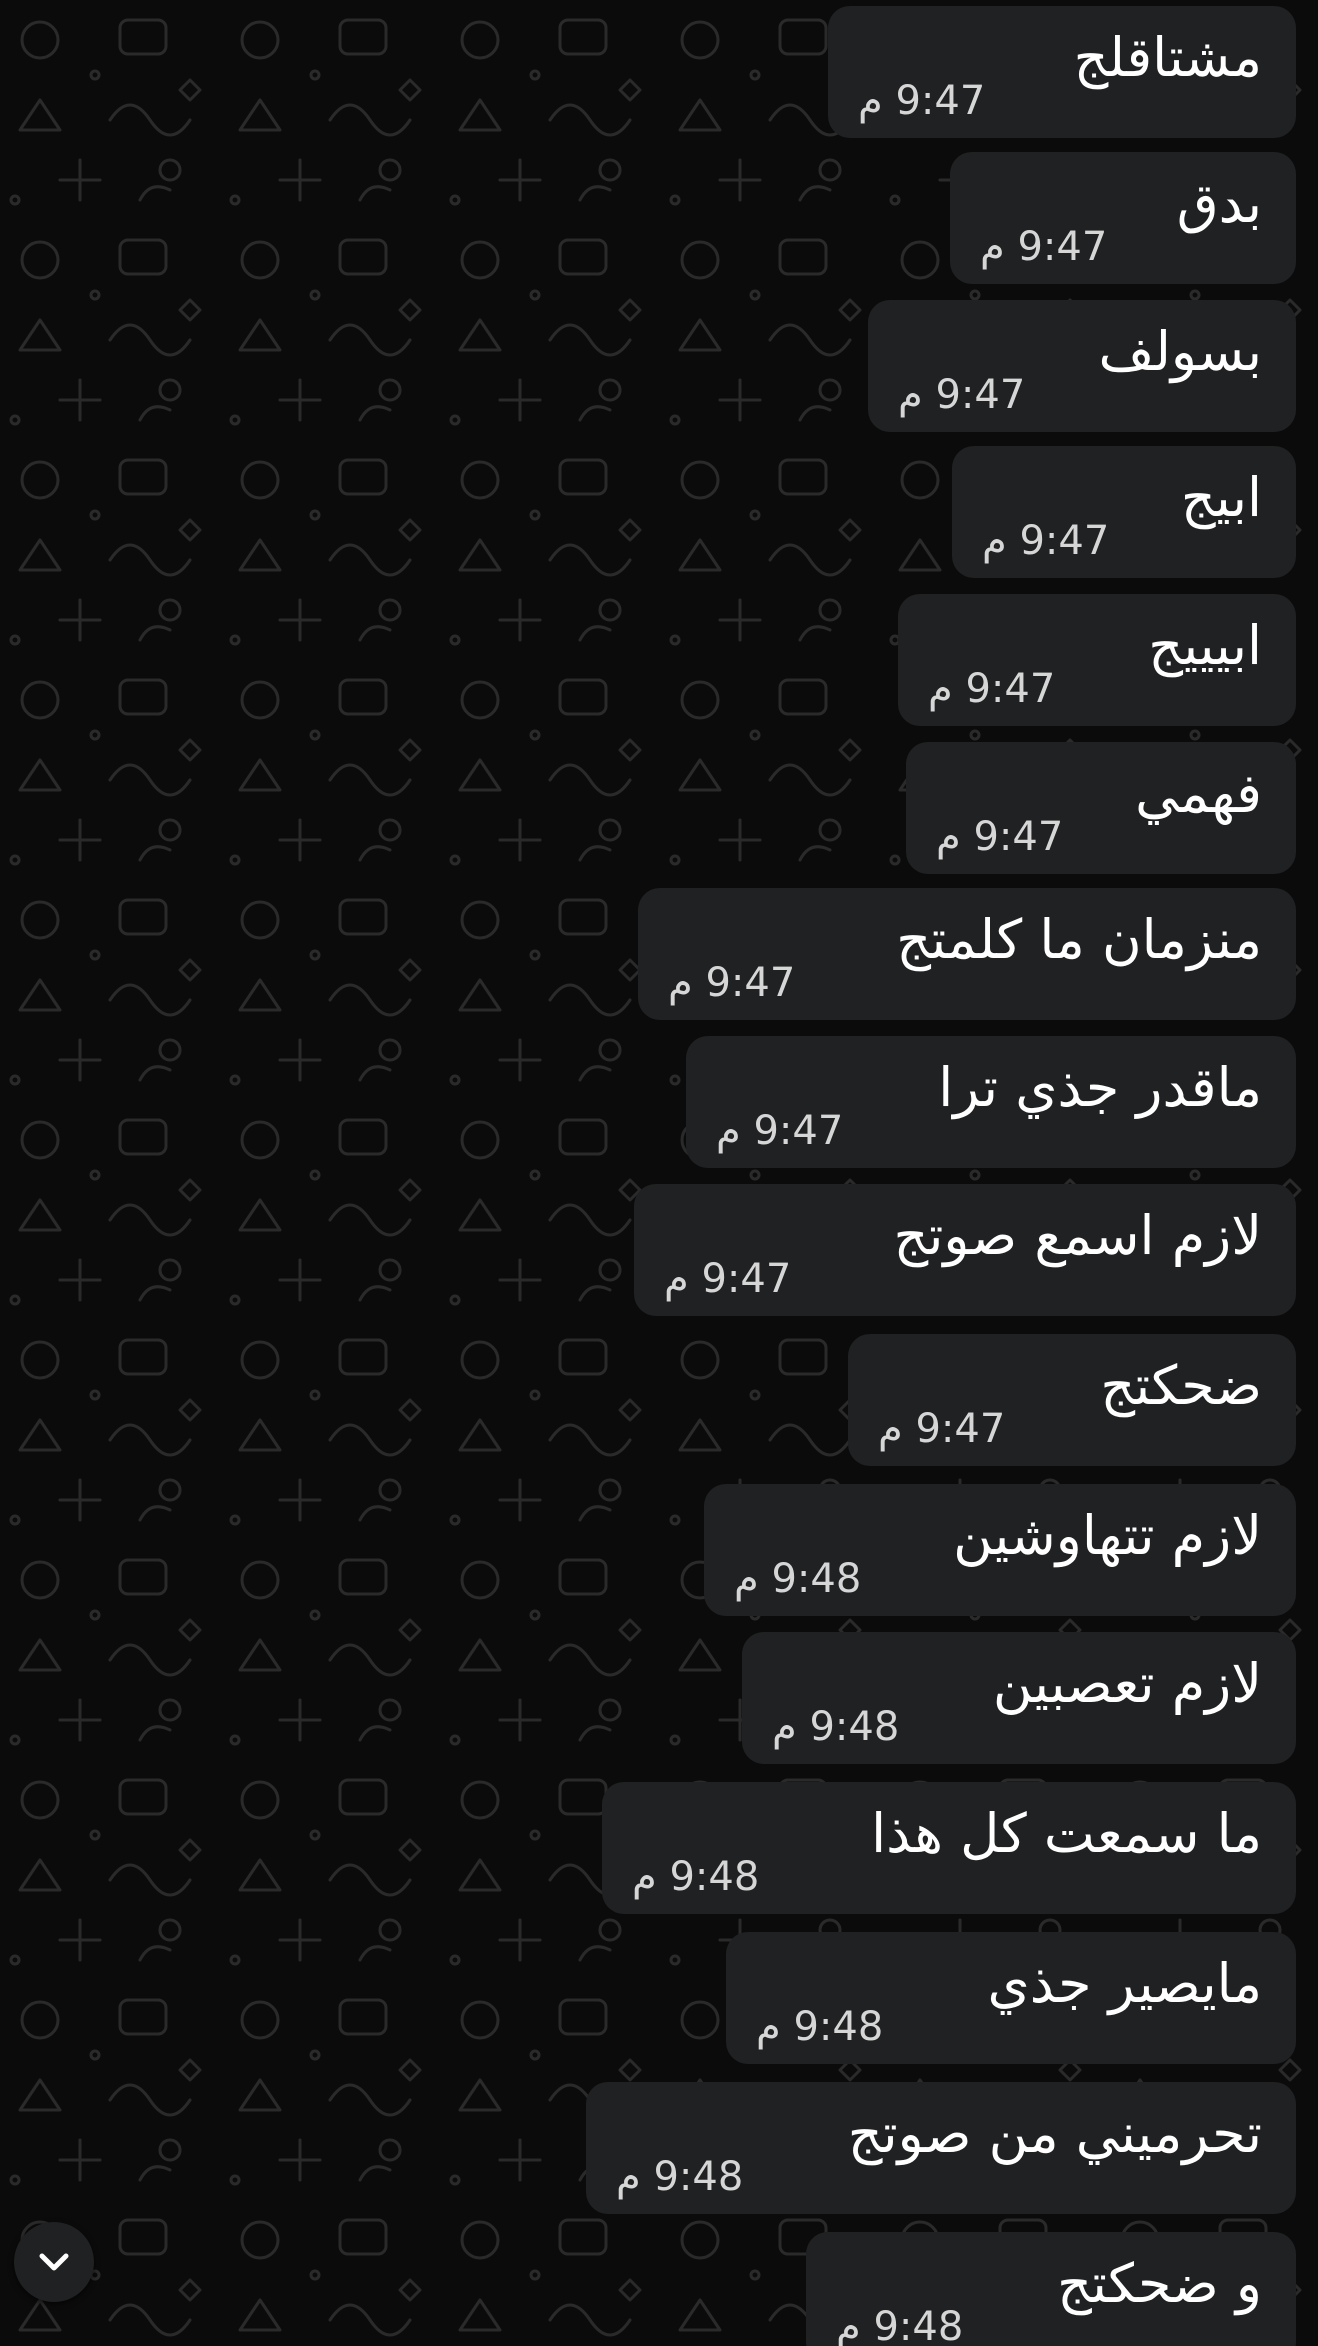  Describe the element at coordinates (1124, 1983) in the screenshot. I see `message-text: مايصير جذي` at that location.